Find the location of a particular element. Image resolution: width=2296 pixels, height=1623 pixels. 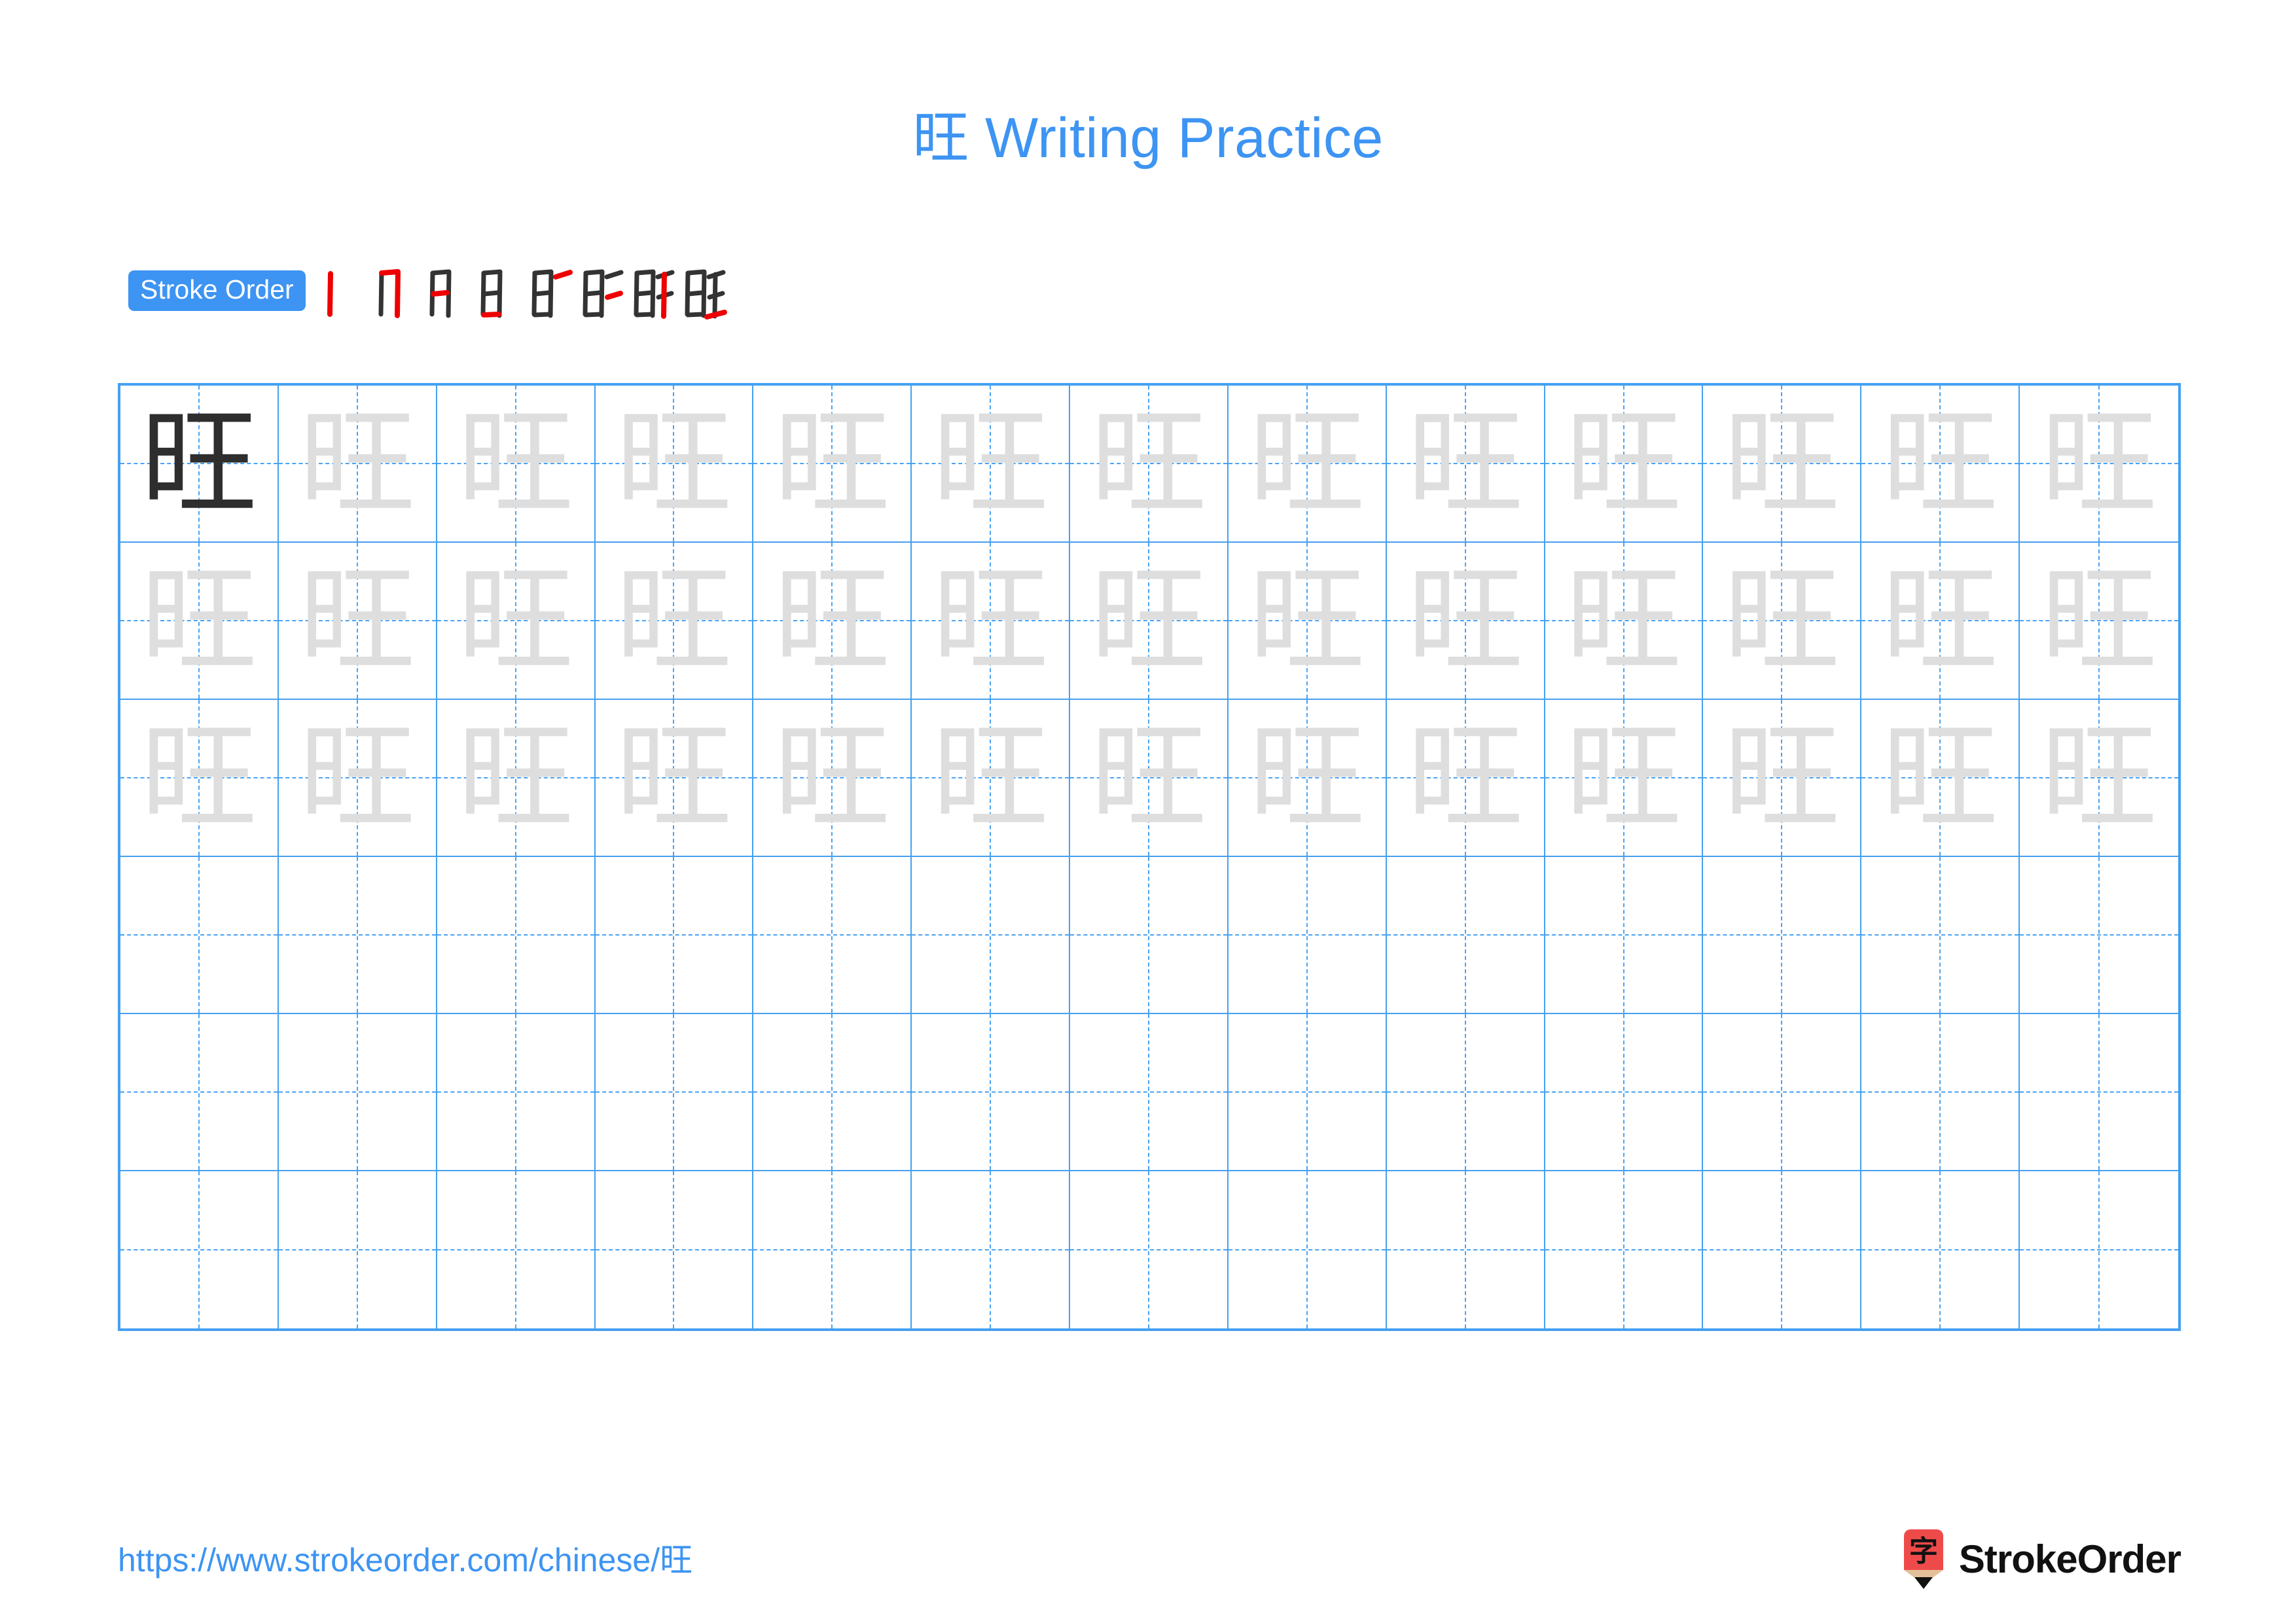

practice-cell-r1-c3: 旺 is located at coordinates (516, 464).